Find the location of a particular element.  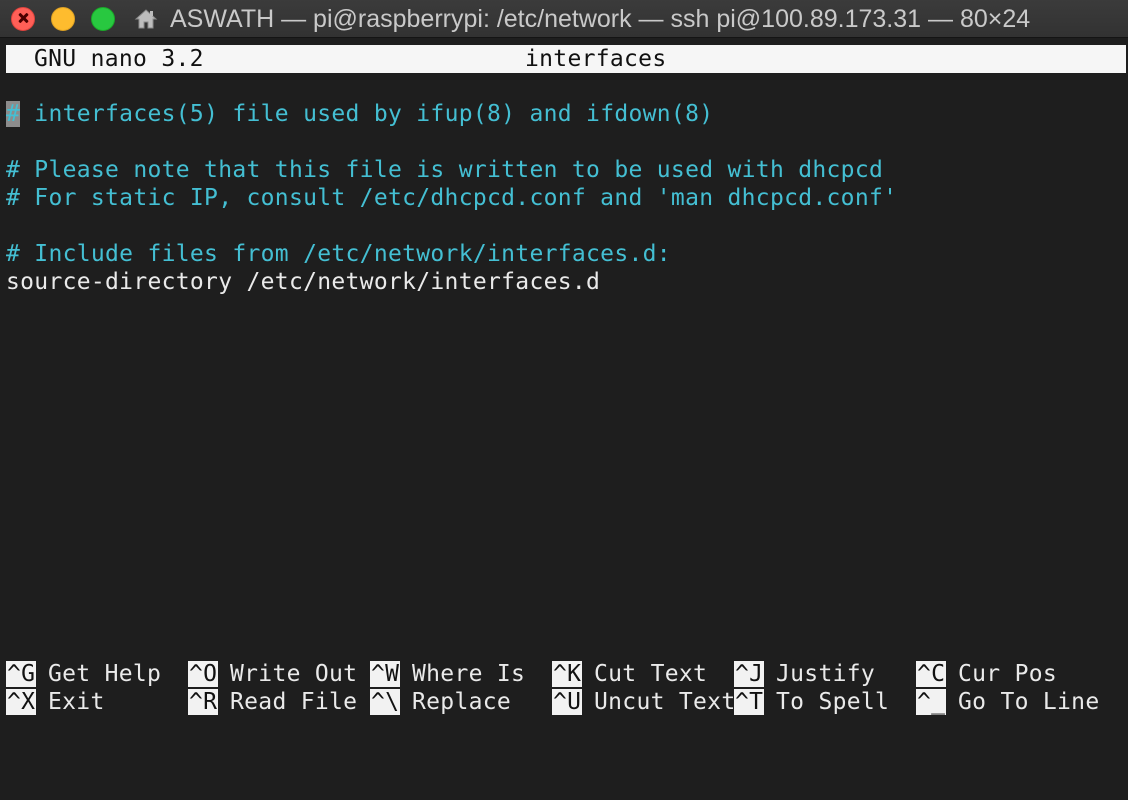

nano-header-bar: GNU nano 3.2 interfaces is located at coordinates (566, 59).